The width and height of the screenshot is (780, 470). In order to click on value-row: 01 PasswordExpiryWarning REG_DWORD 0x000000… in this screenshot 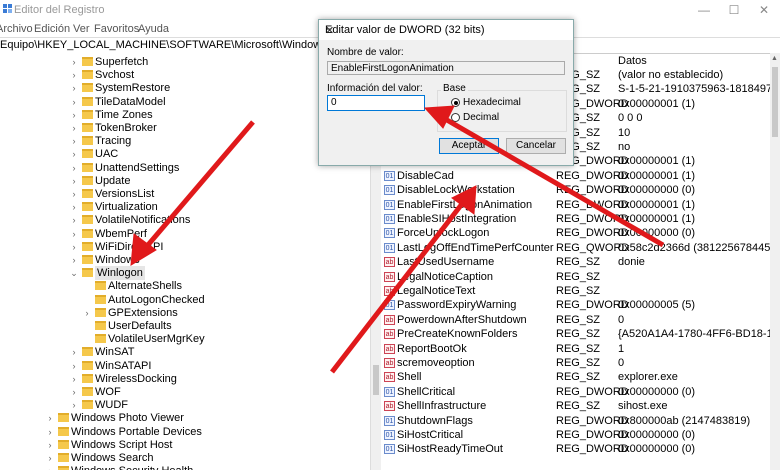, I will do `click(575, 305)`.